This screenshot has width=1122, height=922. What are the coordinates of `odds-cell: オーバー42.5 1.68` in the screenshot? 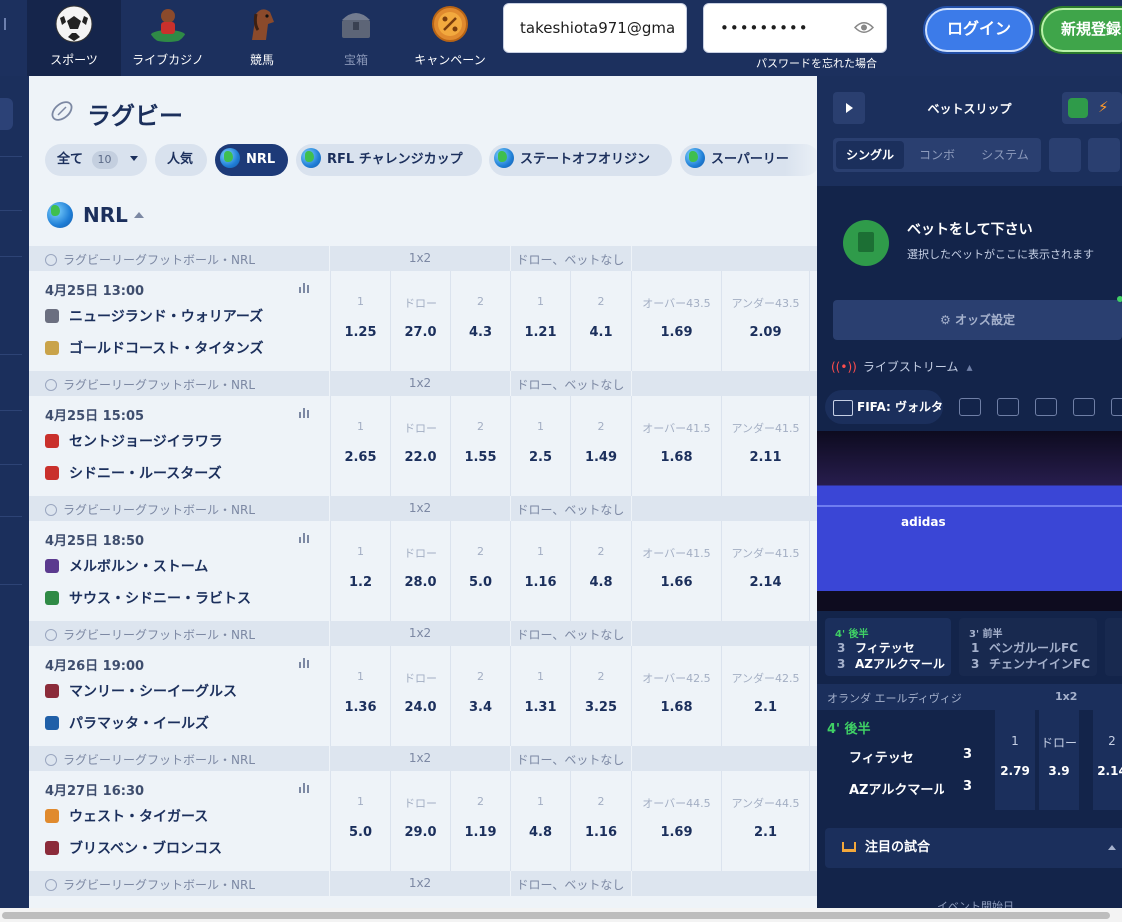 It's located at (676, 696).